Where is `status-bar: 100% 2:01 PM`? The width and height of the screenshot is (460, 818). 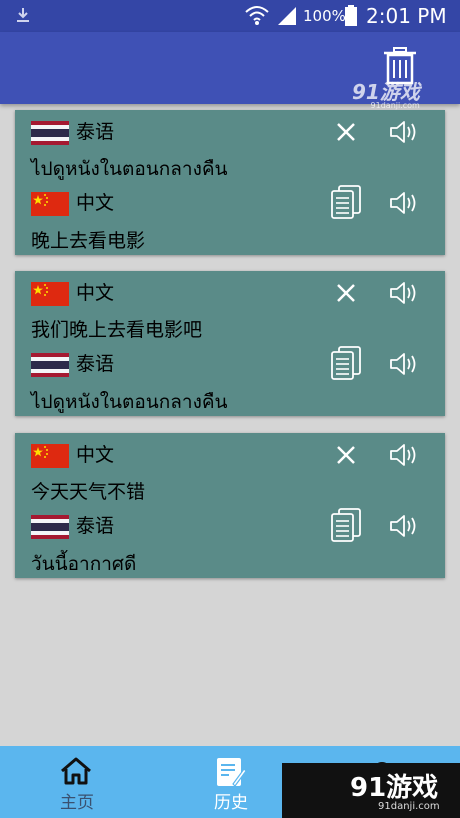
status-bar: 100% 2:01 PM is located at coordinates (230, 16).